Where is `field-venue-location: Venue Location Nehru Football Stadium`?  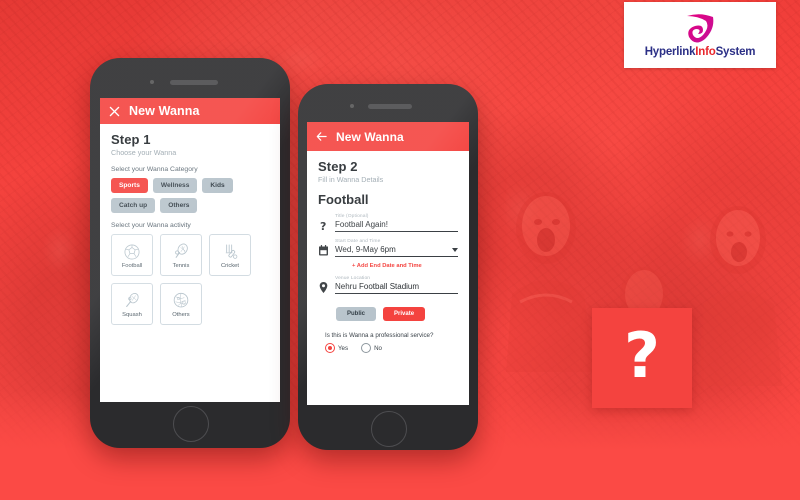
field-venue-location: Venue Location Nehru Football Stadium is located at coordinates (388, 285).